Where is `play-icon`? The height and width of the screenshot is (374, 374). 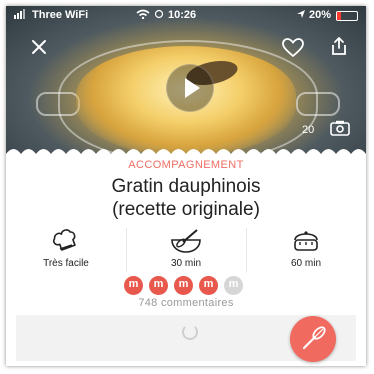
play-icon is located at coordinates (192, 88).